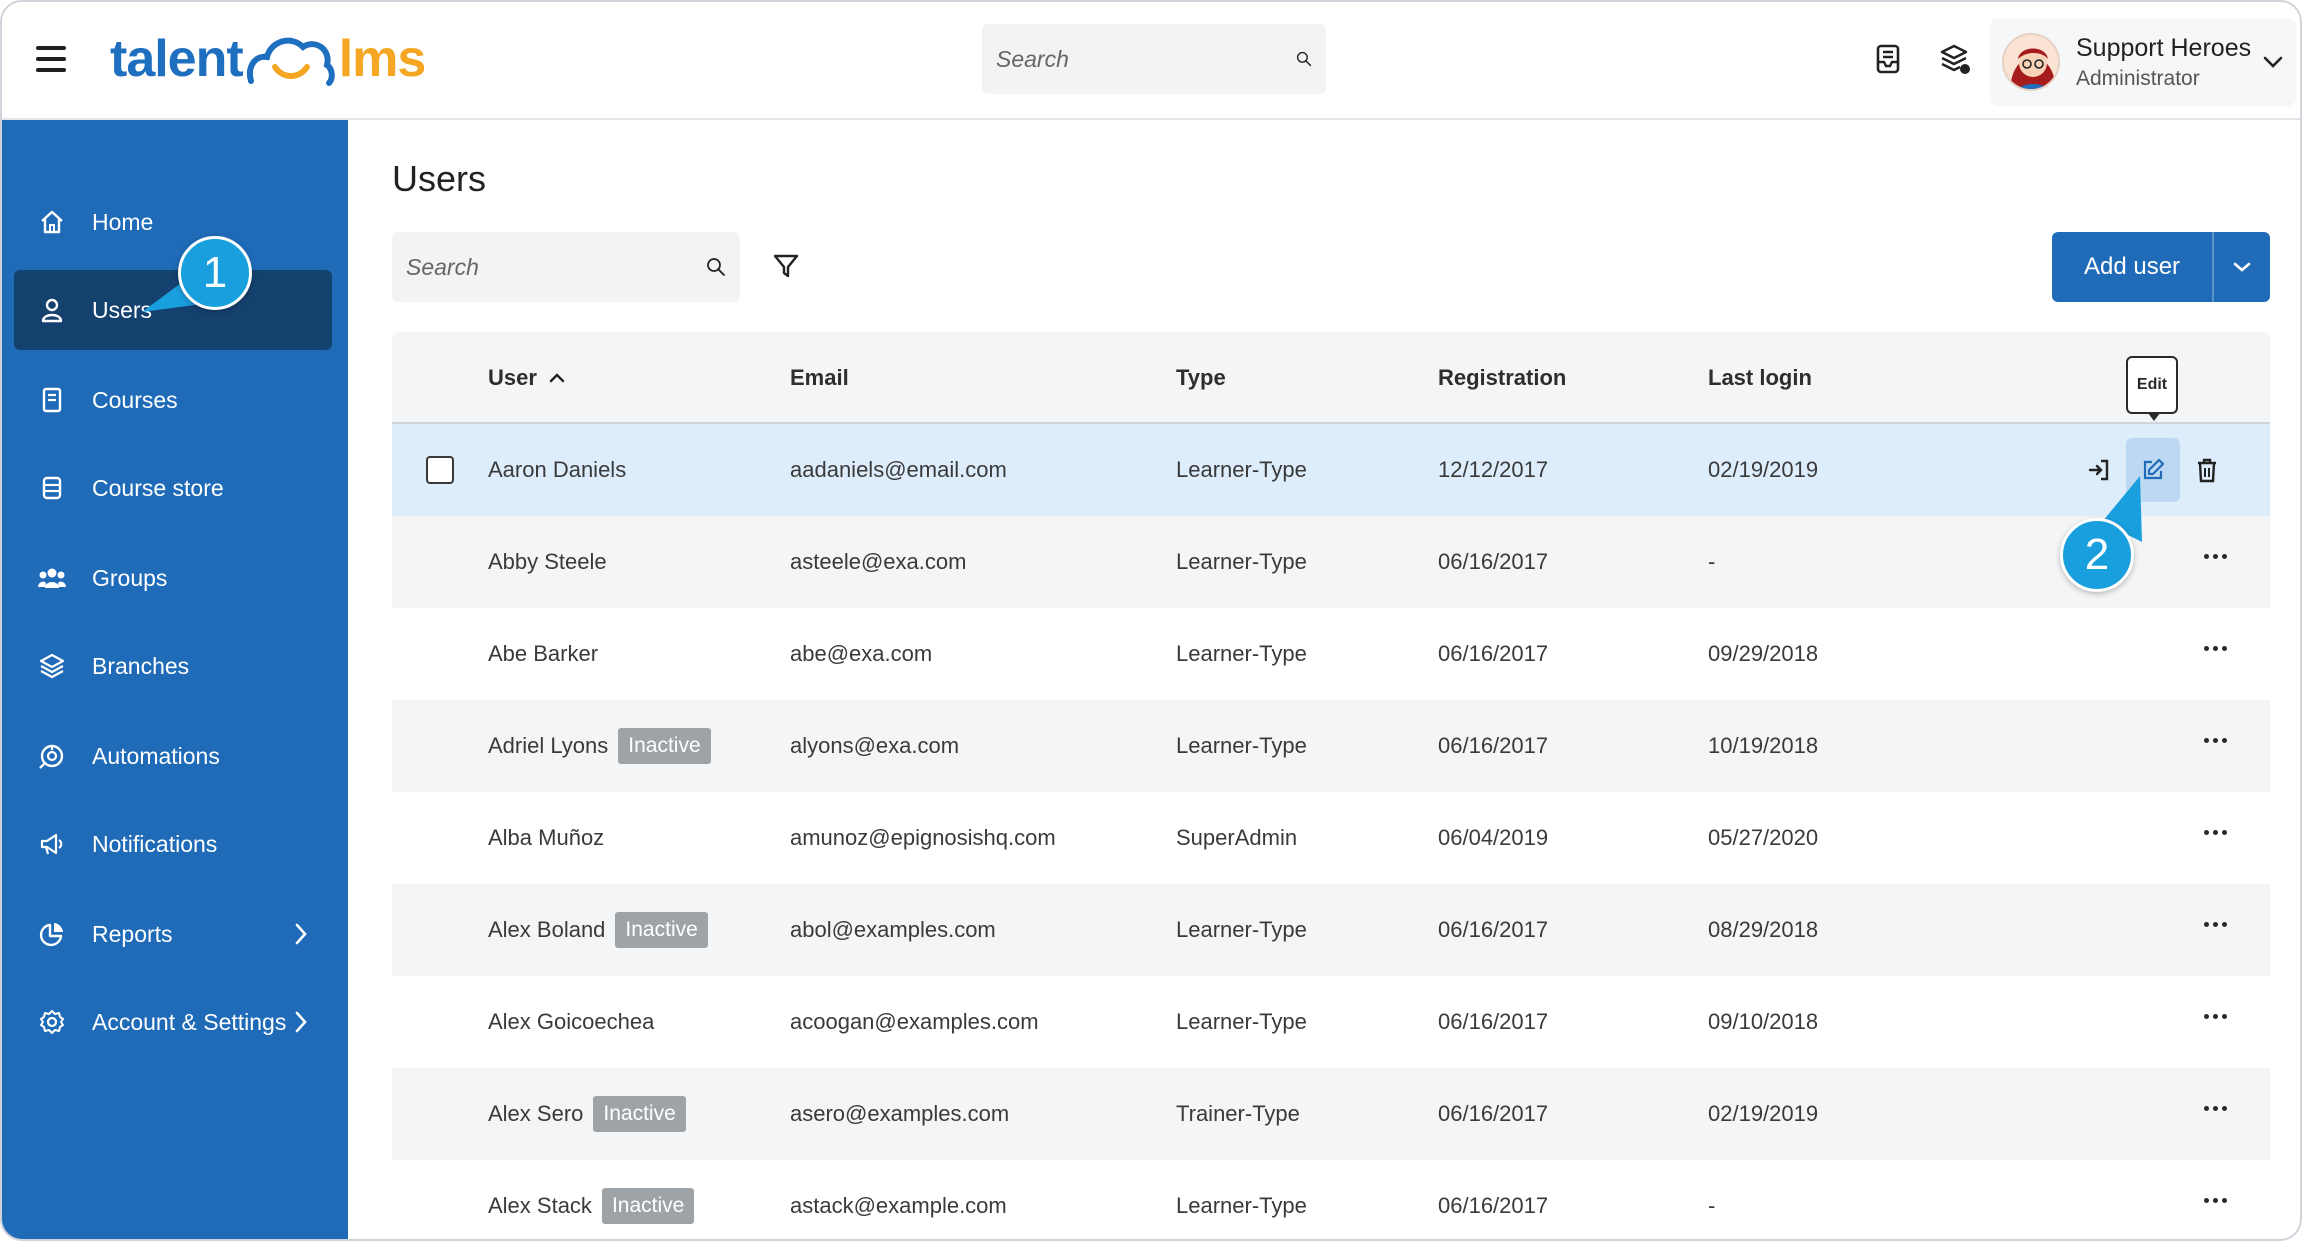  Describe the element at coordinates (547, 562) in the screenshot. I see `user-name: Abby Steele` at that location.